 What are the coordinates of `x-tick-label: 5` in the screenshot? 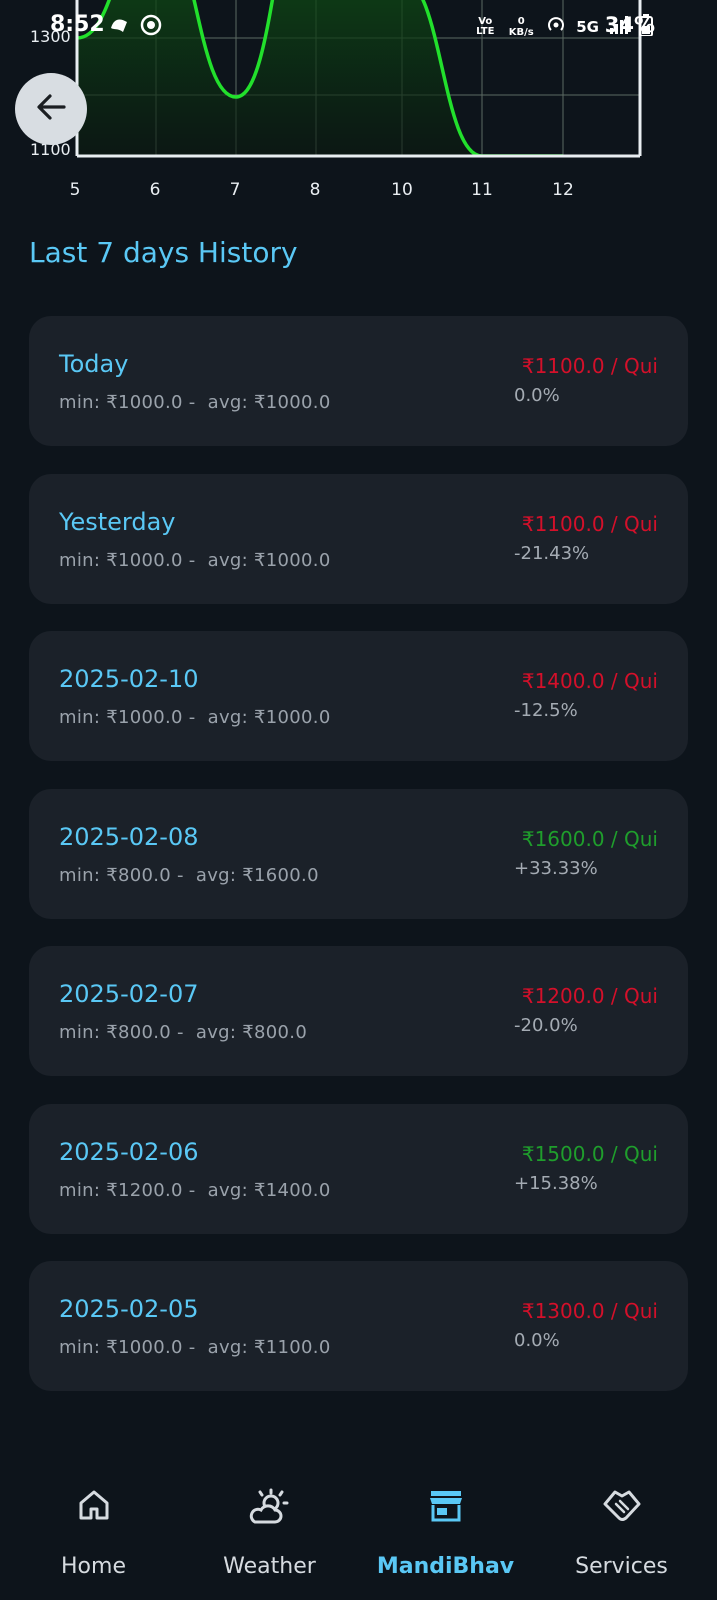 It's located at (75, 190).